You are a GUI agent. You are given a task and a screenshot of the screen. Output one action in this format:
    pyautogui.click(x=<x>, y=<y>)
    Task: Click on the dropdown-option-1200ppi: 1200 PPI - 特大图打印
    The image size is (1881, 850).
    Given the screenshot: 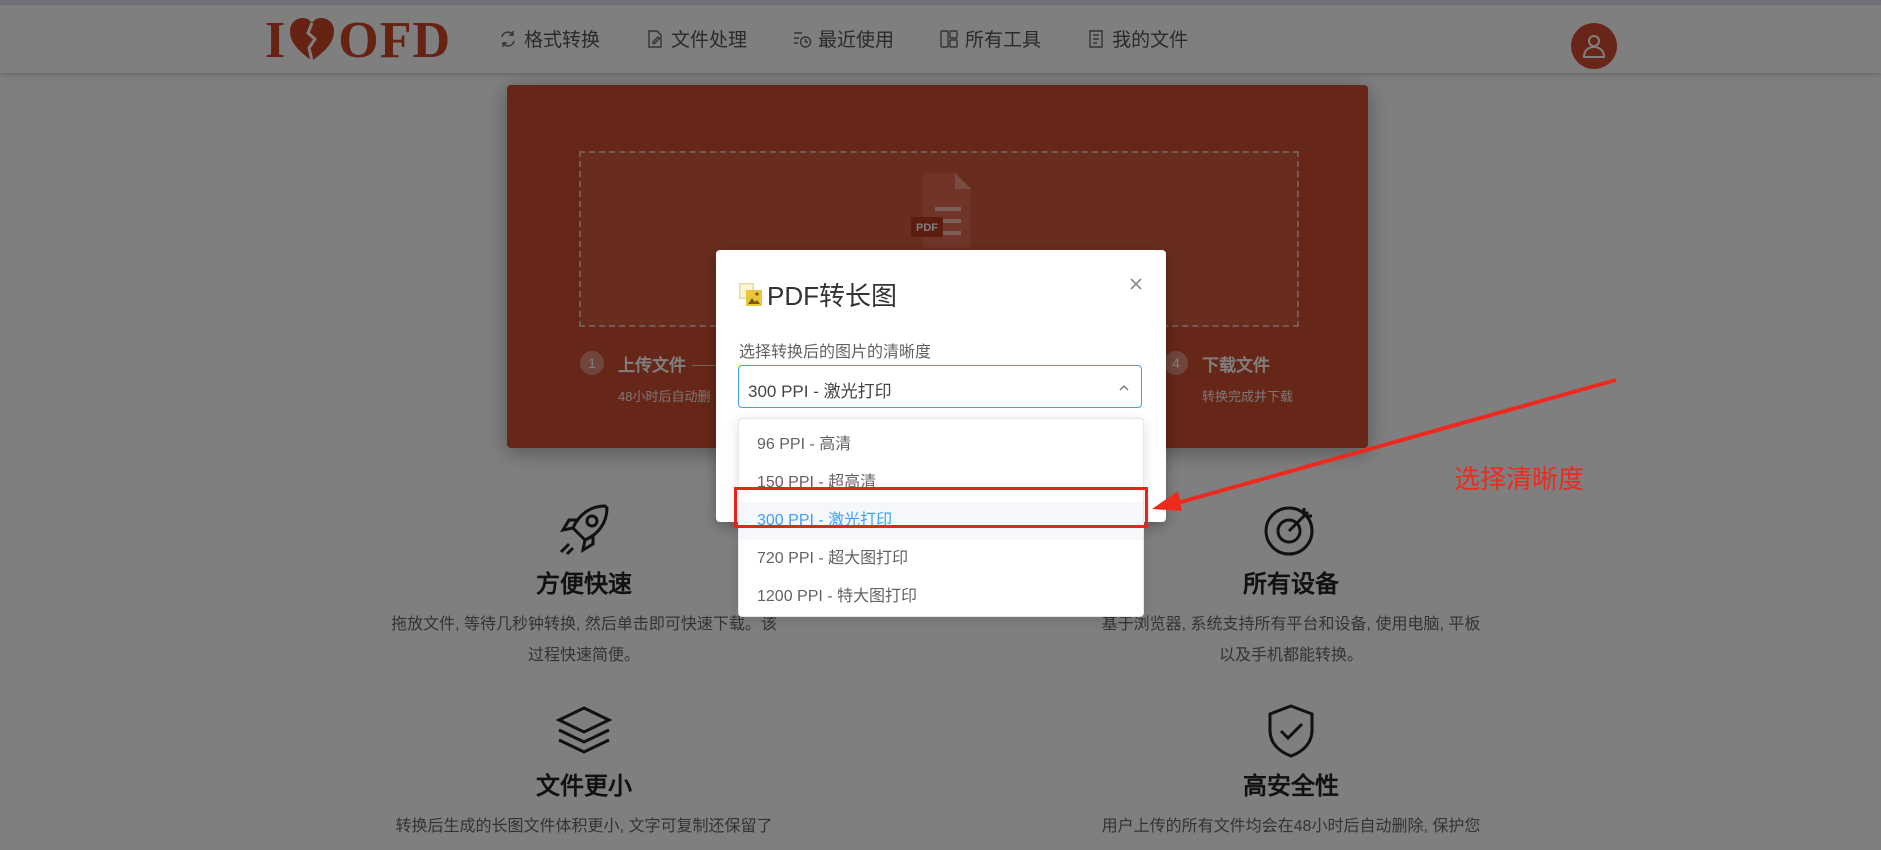 What is the action you would take?
    pyautogui.click(x=941, y=597)
    